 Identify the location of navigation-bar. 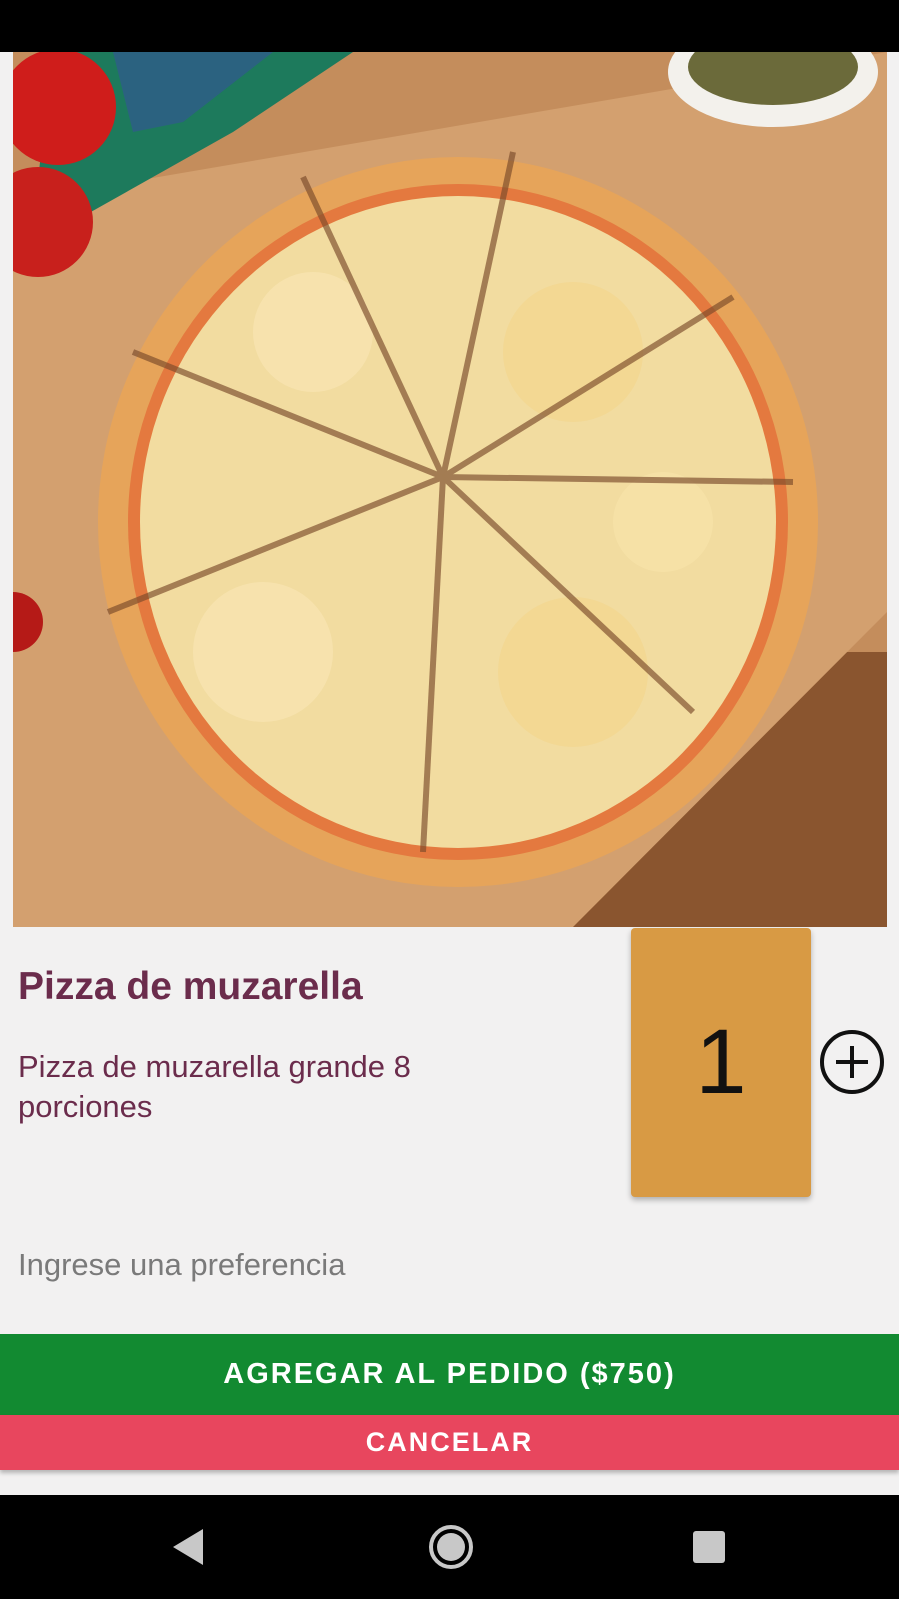
(449, 1547).